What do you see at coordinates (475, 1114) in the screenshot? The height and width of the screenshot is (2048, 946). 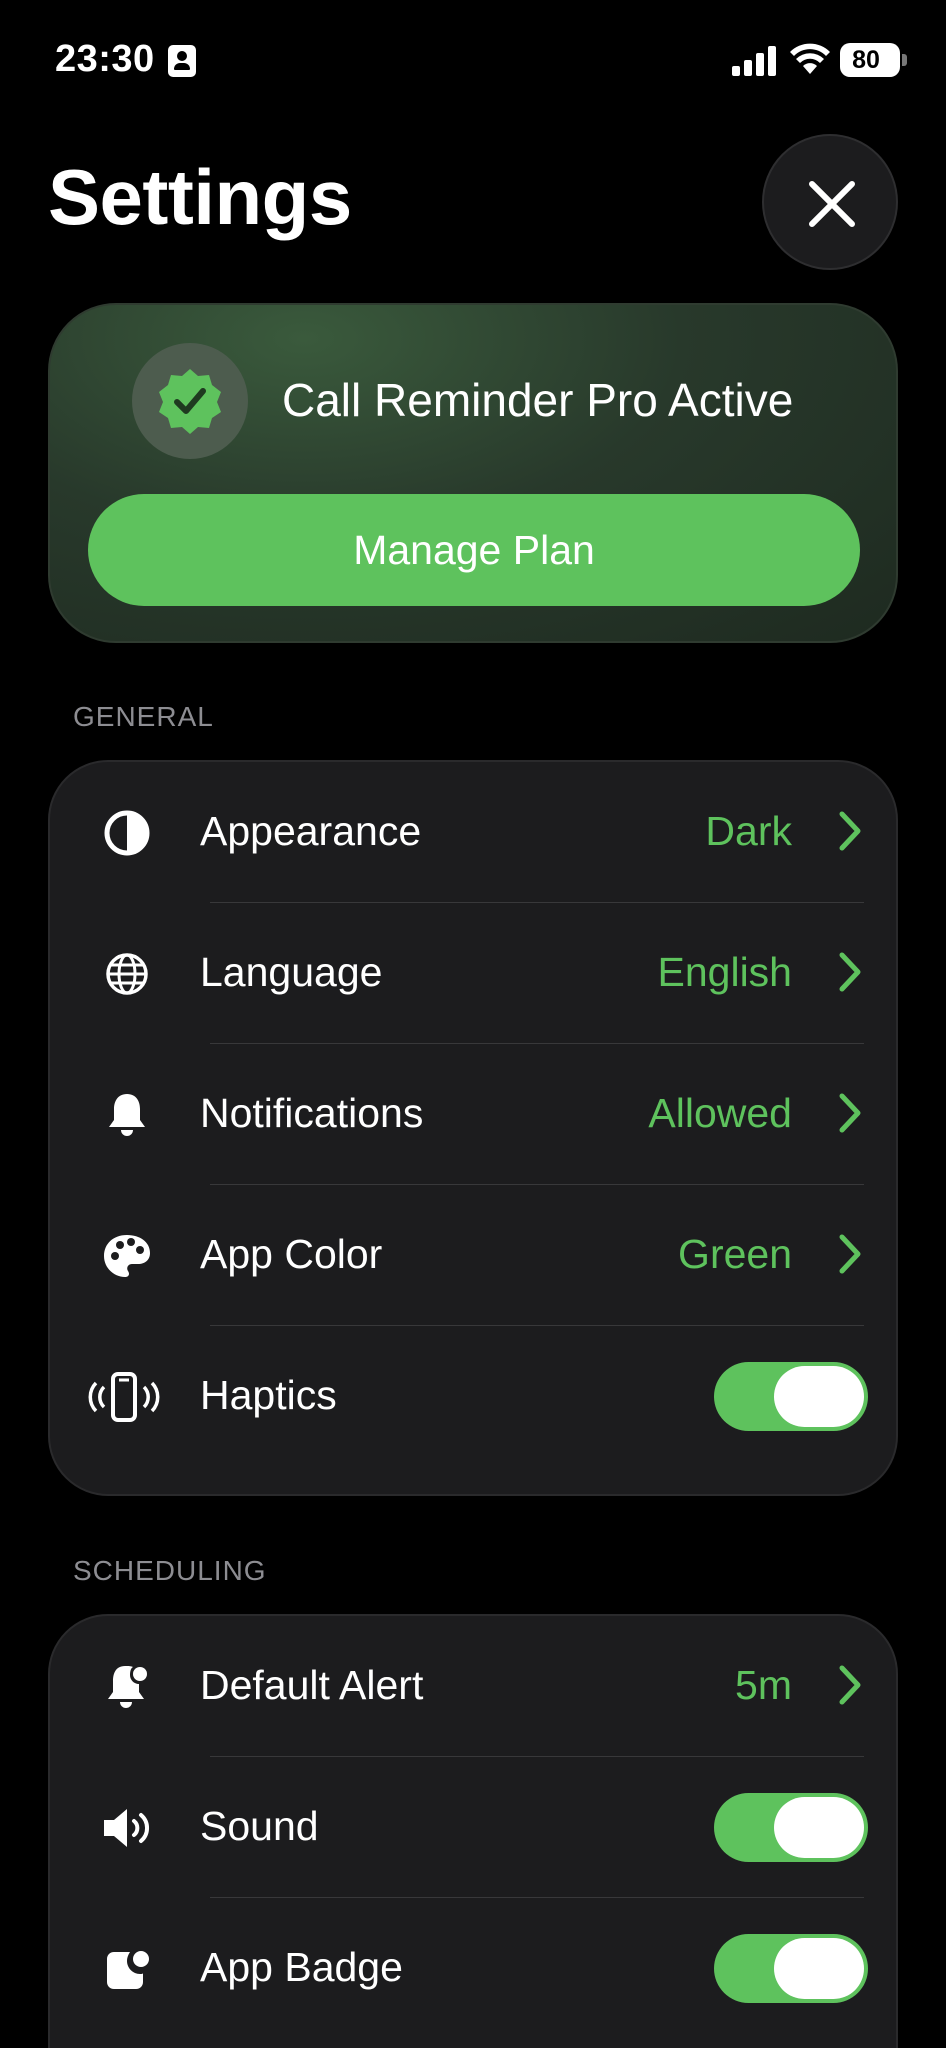 I see `row-notifications: Notifications Allowed` at bounding box center [475, 1114].